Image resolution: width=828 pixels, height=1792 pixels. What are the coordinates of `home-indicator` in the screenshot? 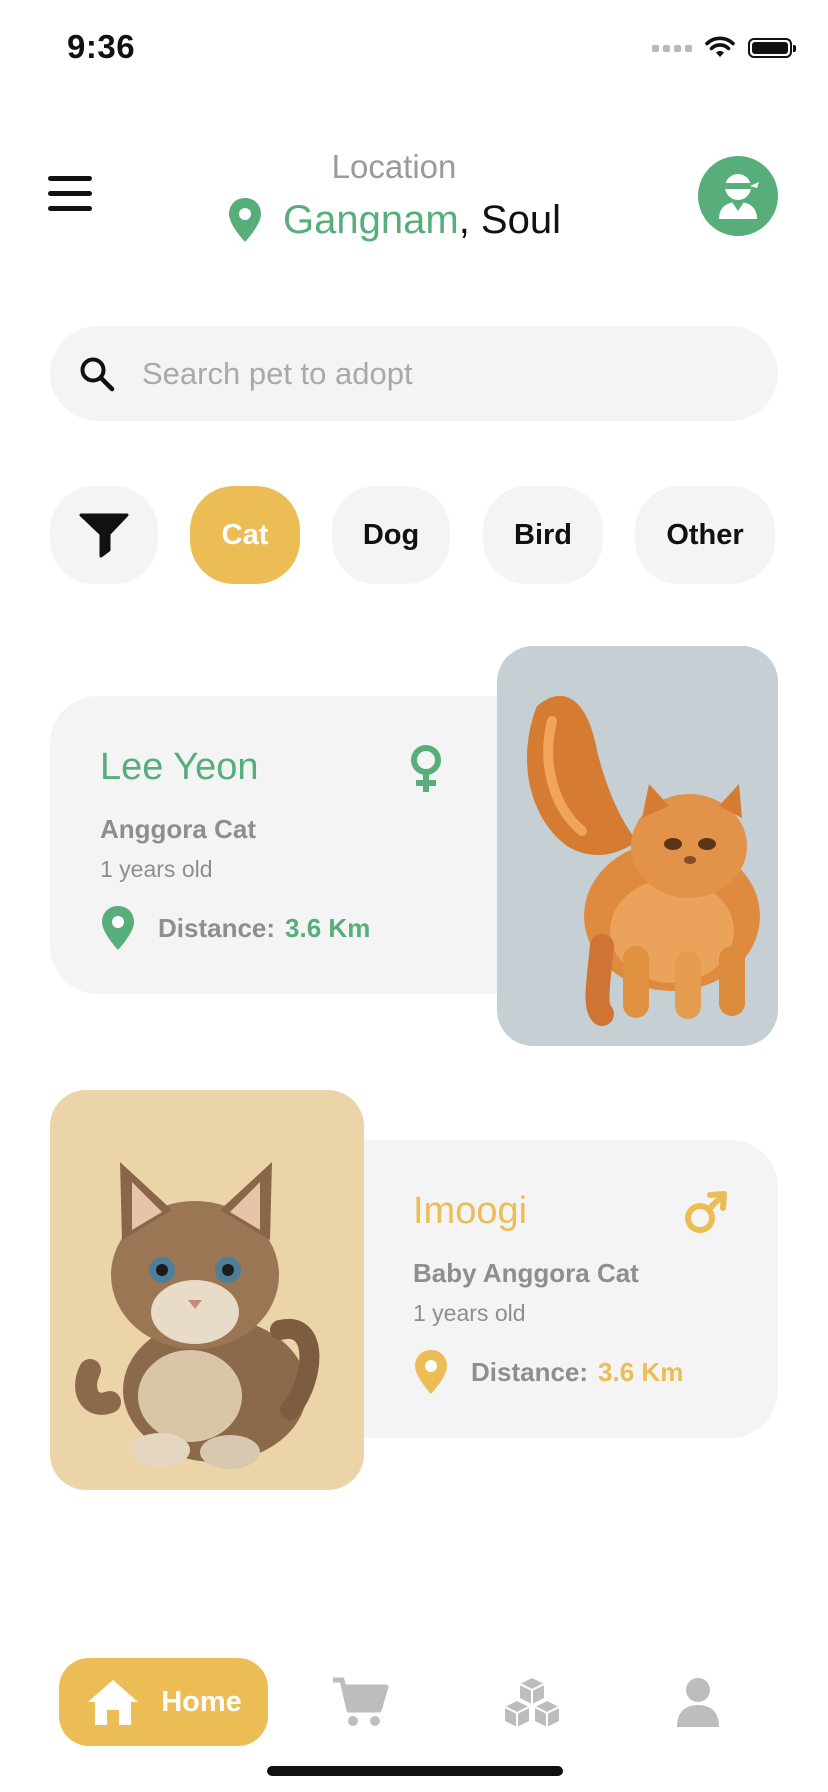 It's located at (415, 1771).